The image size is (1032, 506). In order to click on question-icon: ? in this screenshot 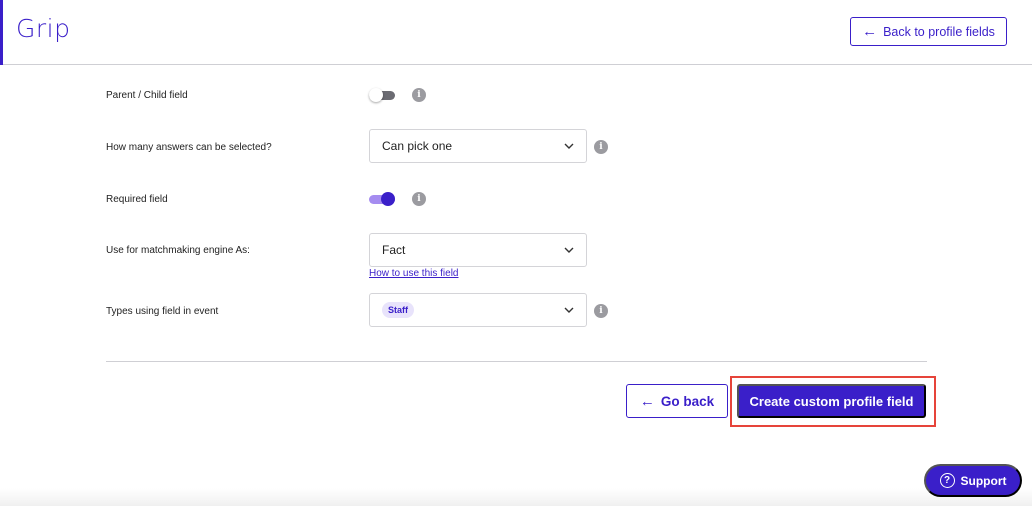, I will do `click(947, 480)`.